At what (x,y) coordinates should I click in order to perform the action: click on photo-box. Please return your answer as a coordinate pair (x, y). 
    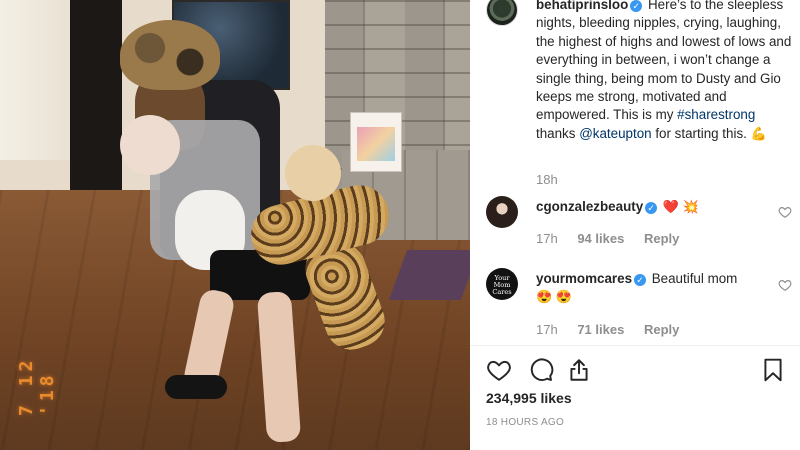
    Looking at the image, I should click on (376, 142).